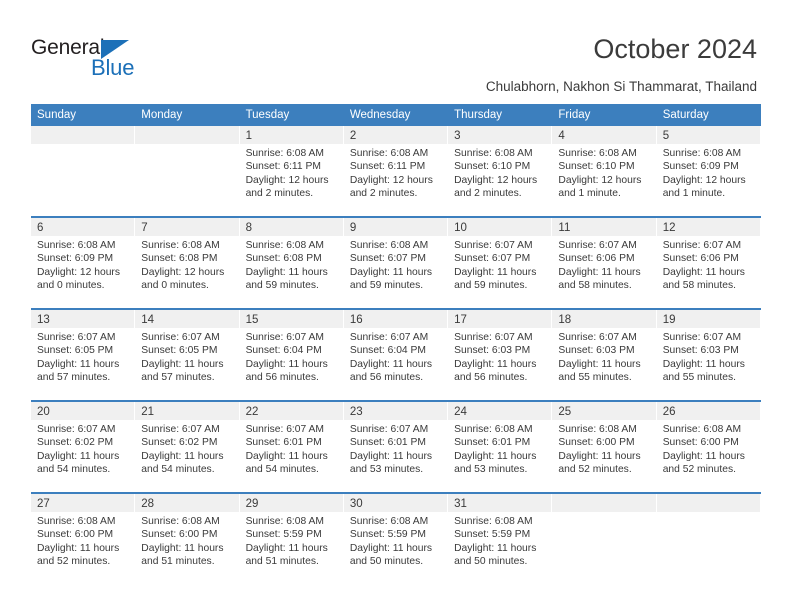  Describe the element at coordinates (675, 49) in the screenshot. I see `page-title: October 2024` at that location.